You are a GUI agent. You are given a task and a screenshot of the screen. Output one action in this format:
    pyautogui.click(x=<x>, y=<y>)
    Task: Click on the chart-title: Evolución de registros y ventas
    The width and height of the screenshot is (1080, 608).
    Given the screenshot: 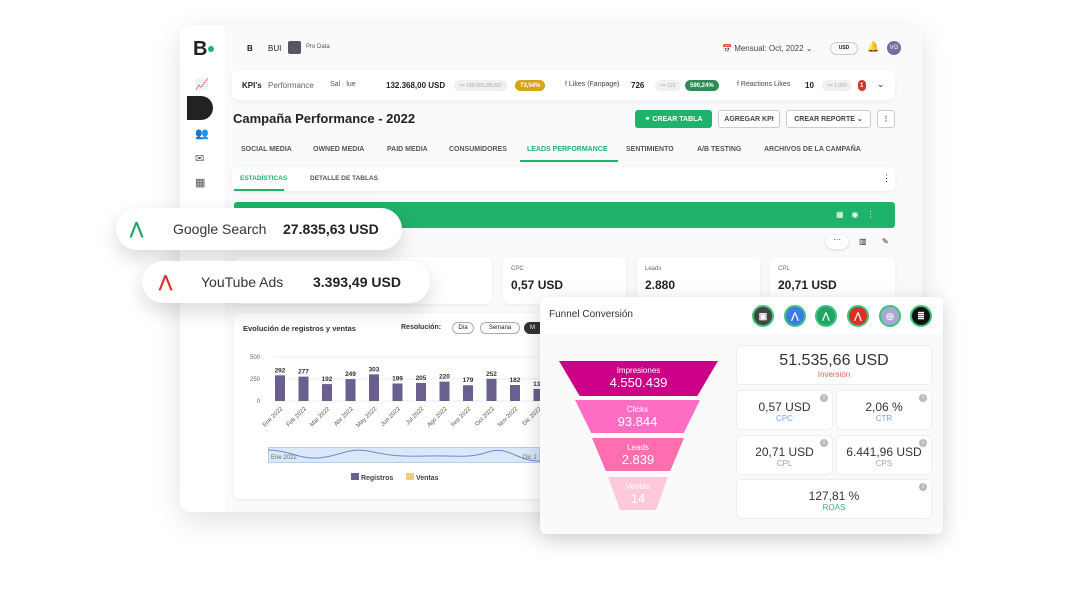 What is the action you would take?
    pyautogui.click(x=299, y=328)
    